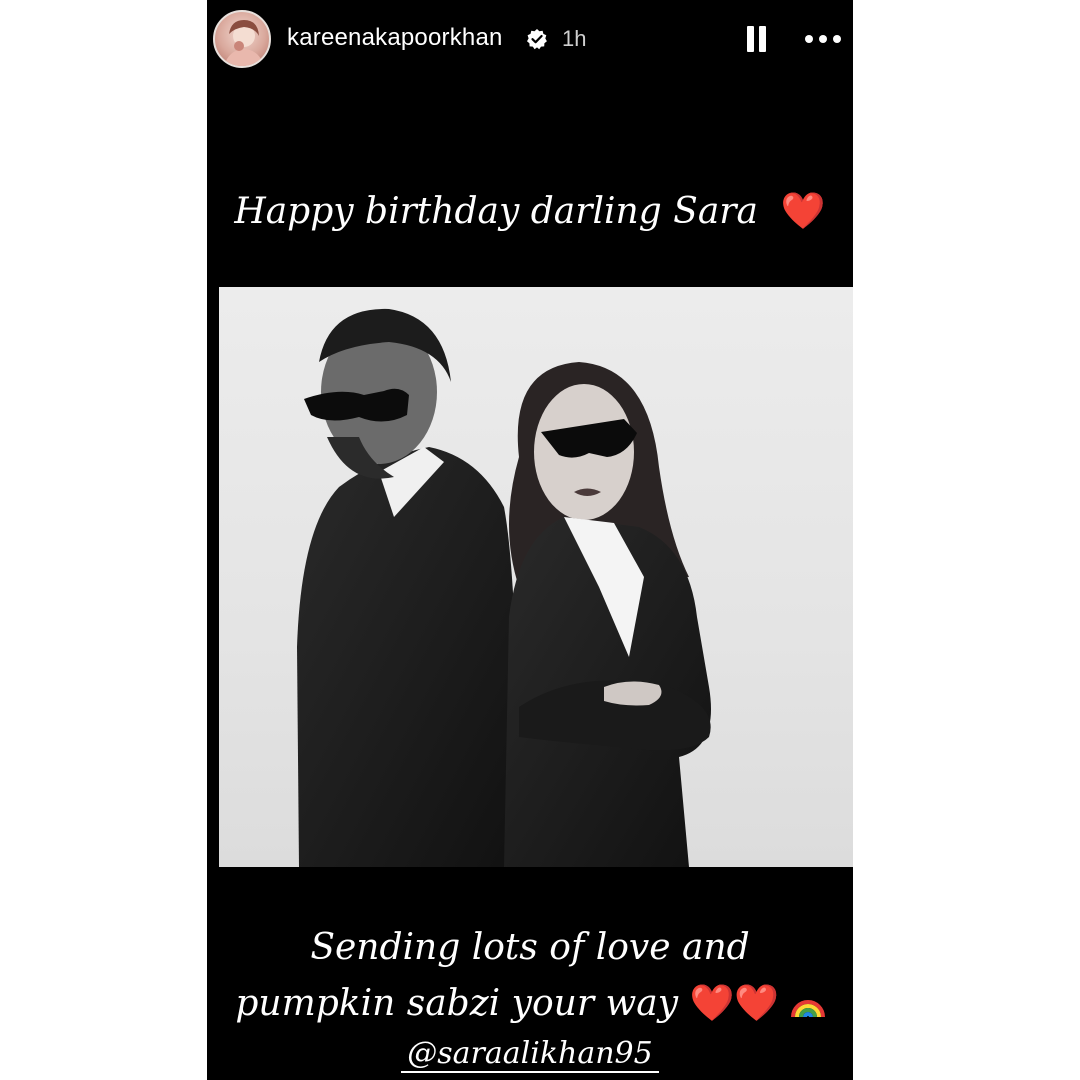 This screenshot has width=1080, height=1080. What do you see at coordinates (395, 38) in the screenshot?
I see `username: kareenakapoorkhan` at bounding box center [395, 38].